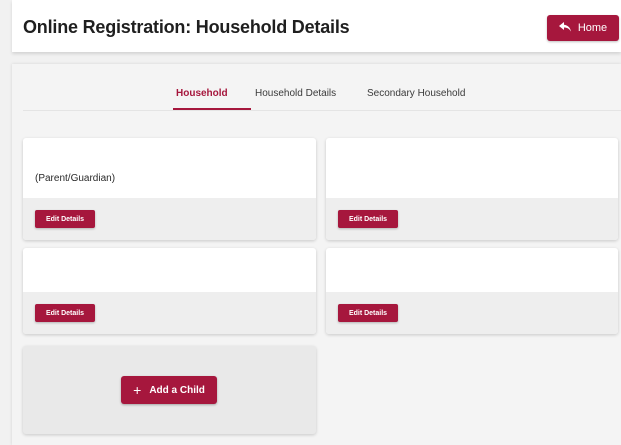 The height and width of the screenshot is (445, 621). Describe the element at coordinates (592, 28) in the screenshot. I see `home-button-label: Home` at that location.